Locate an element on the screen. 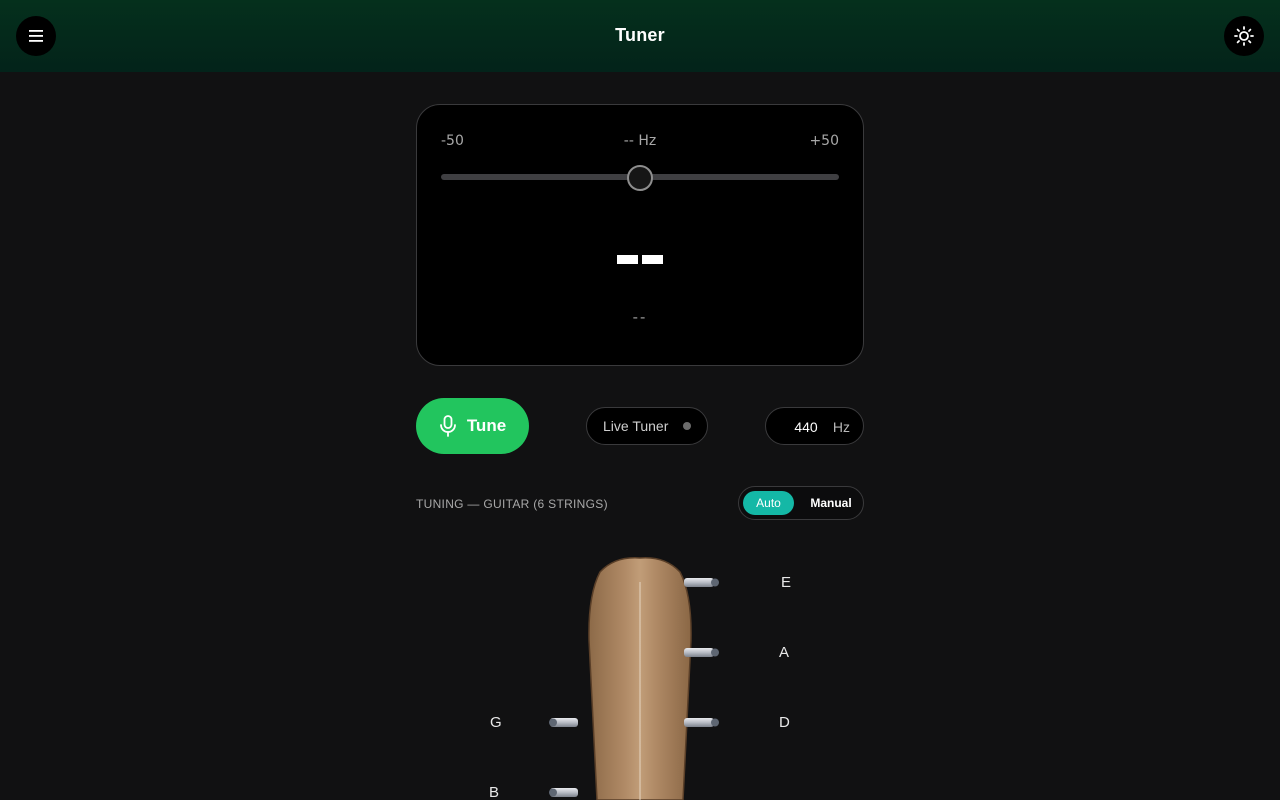  note-display is located at coordinates (640, 259).